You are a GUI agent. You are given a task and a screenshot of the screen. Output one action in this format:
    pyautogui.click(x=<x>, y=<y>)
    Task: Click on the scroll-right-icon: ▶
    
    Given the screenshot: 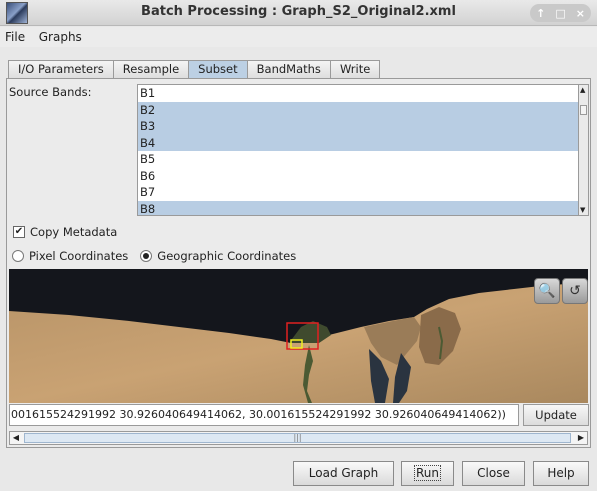 What is the action you would take?
    pyautogui.click(x=581, y=438)
    